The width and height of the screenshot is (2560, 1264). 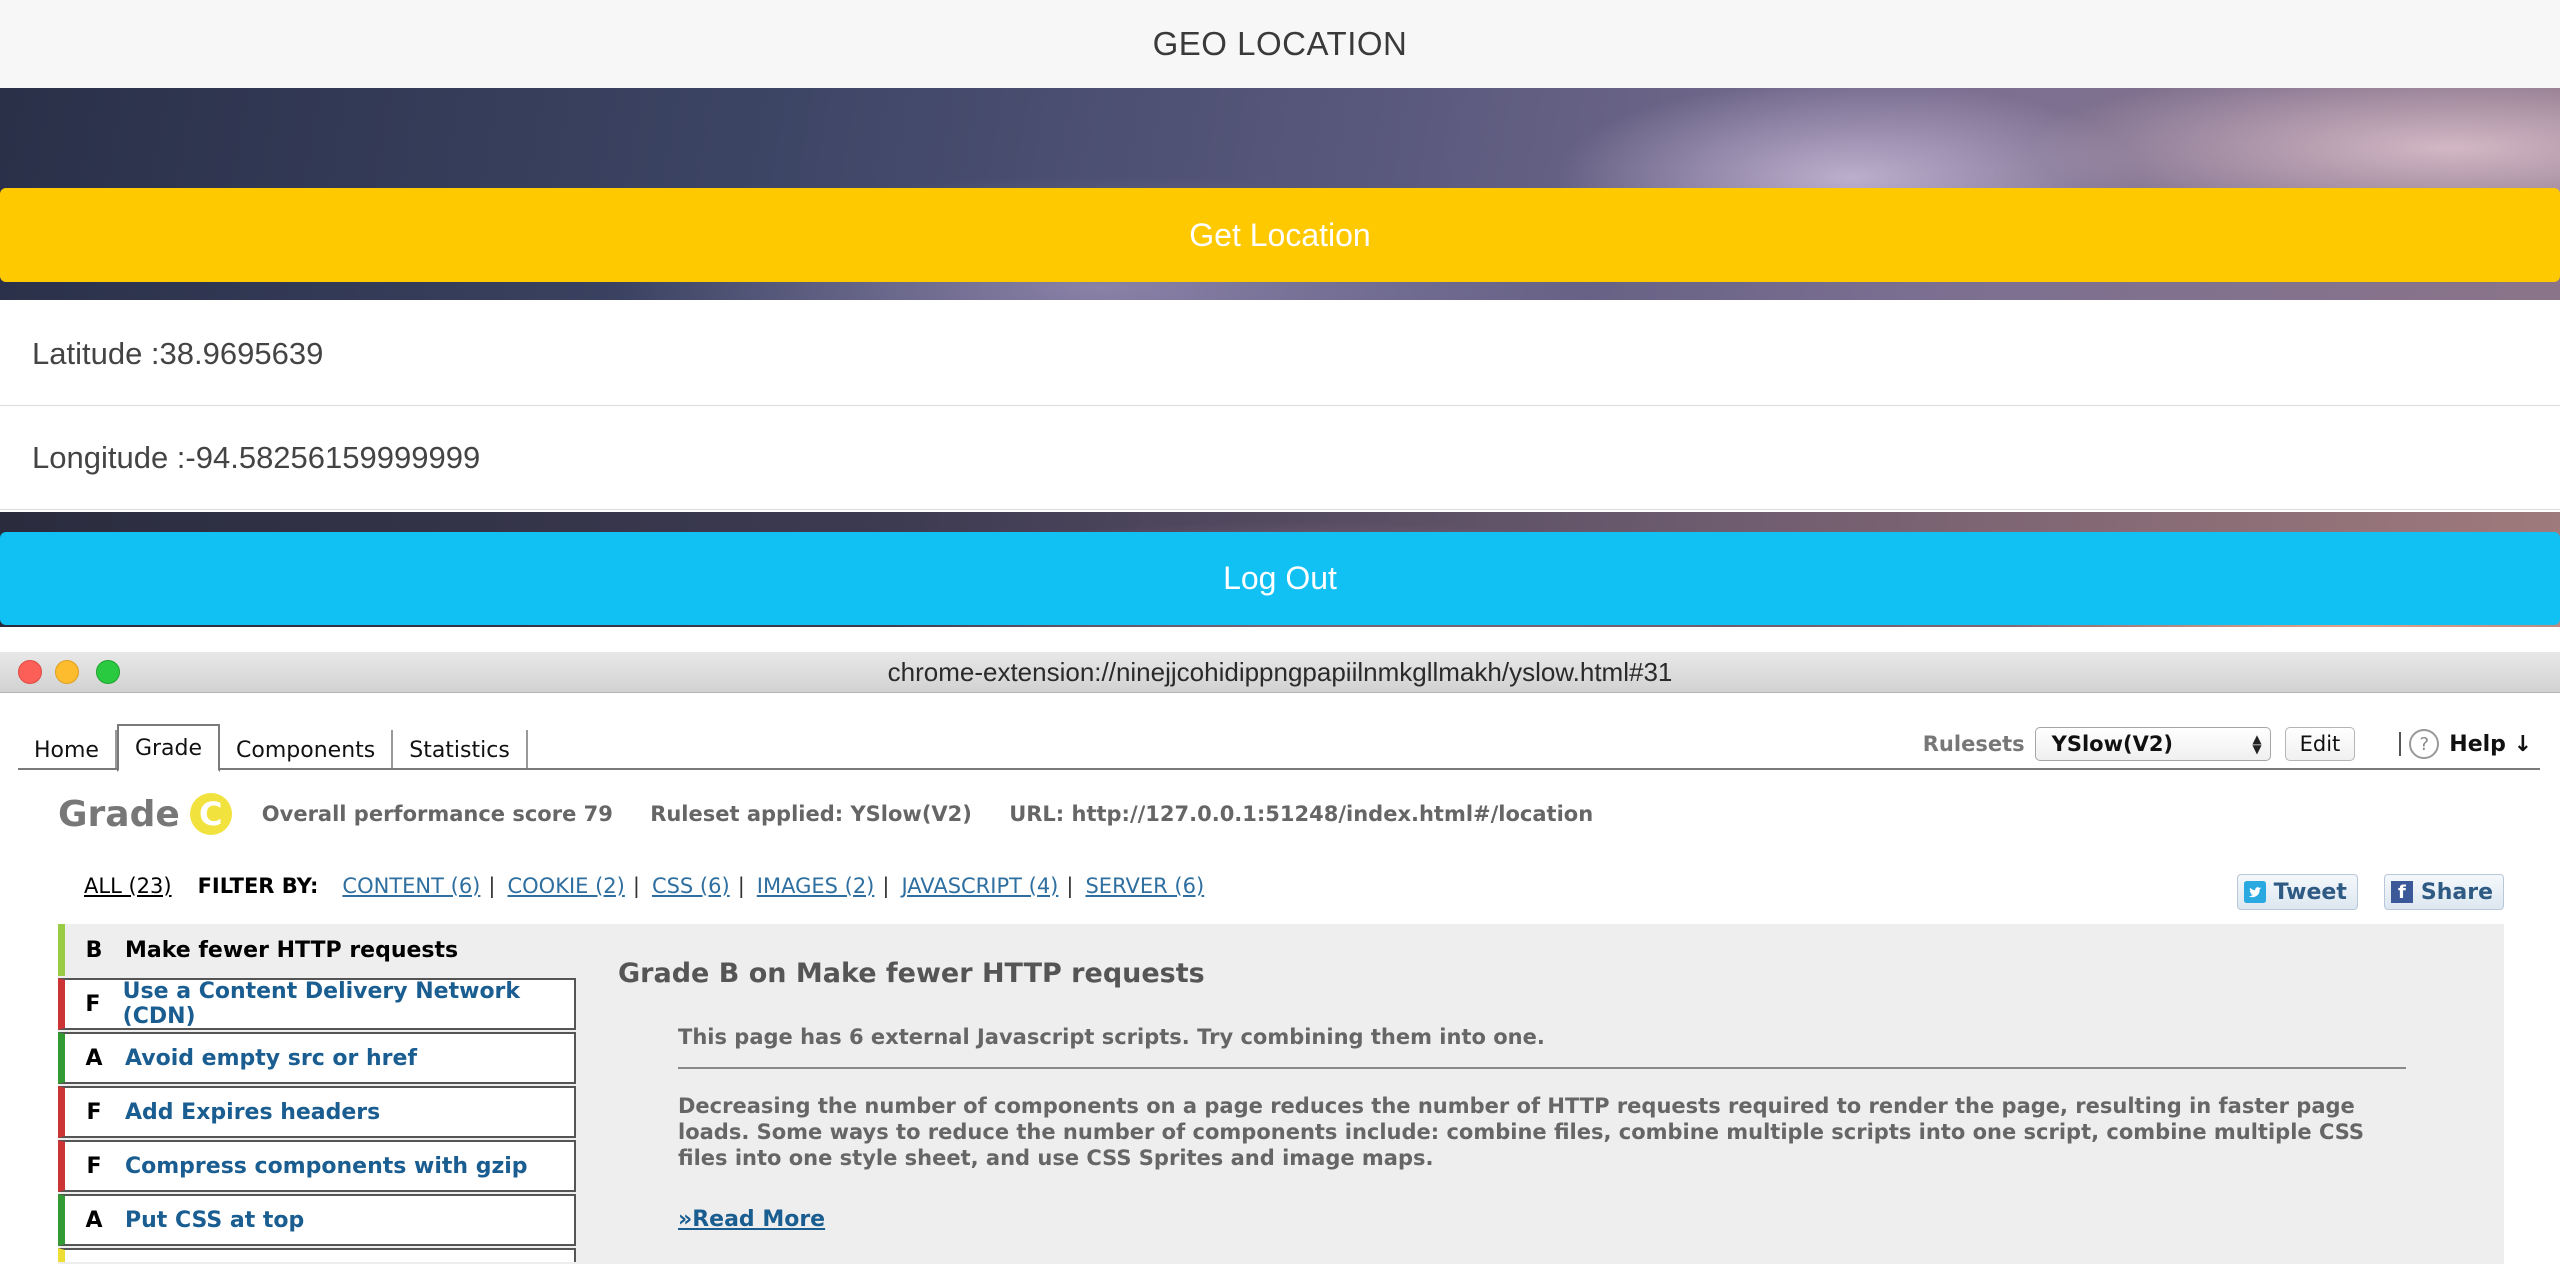 I want to click on rule-item-avoid-empty-src: A Avoid empty src or href, so click(x=317, y=1058).